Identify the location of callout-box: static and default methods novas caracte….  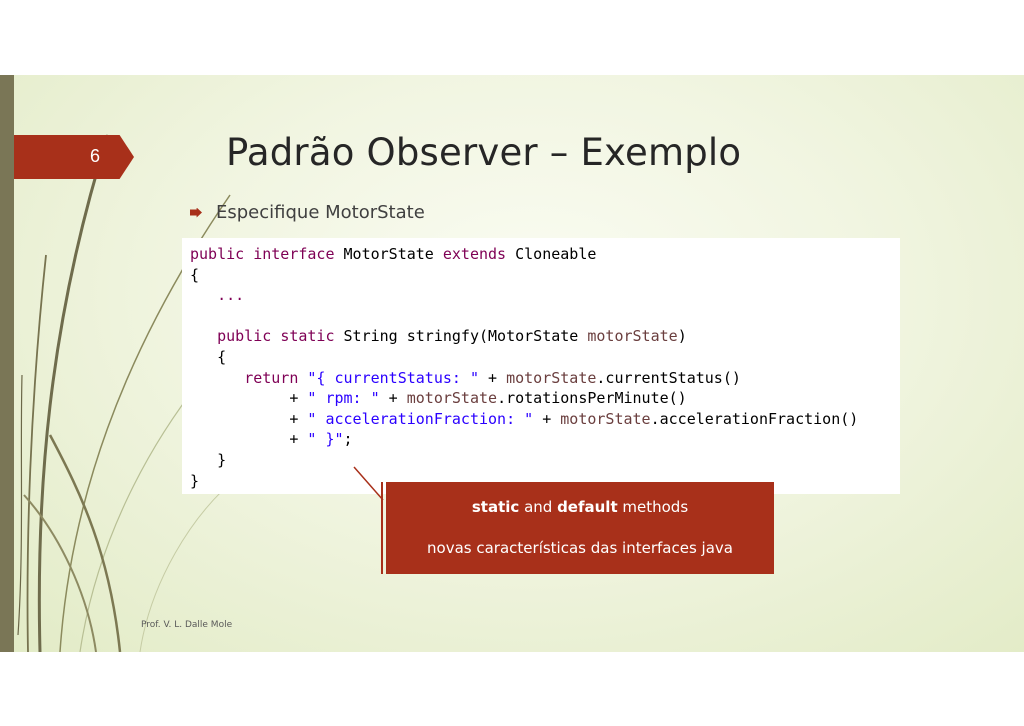
(580, 528).